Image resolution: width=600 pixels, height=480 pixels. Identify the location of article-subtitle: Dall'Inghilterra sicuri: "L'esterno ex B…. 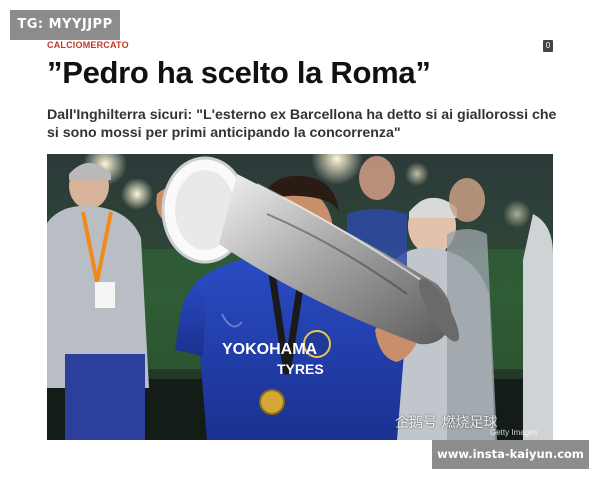
(302, 124).